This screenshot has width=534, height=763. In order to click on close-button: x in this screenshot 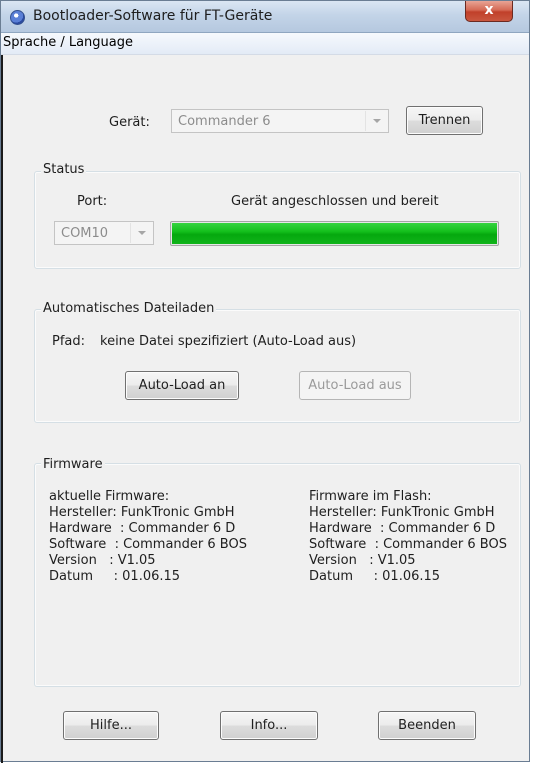, I will do `click(489, 11)`.